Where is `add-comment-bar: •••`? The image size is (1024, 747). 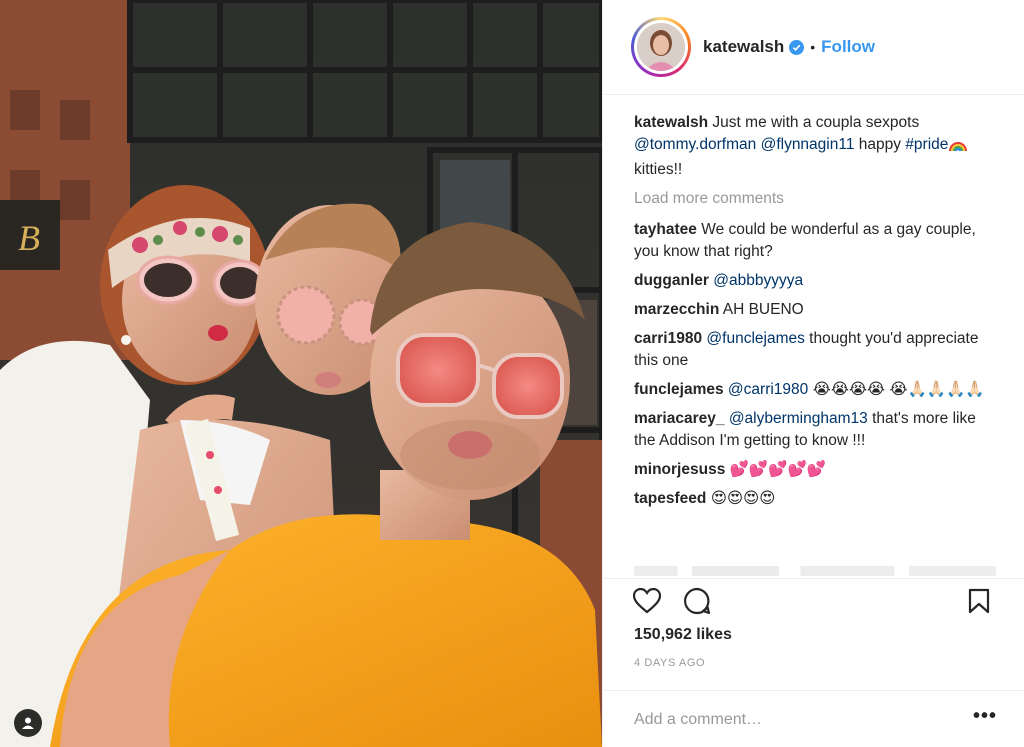
add-comment-bar: ••• is located at coordinates (813, 718).